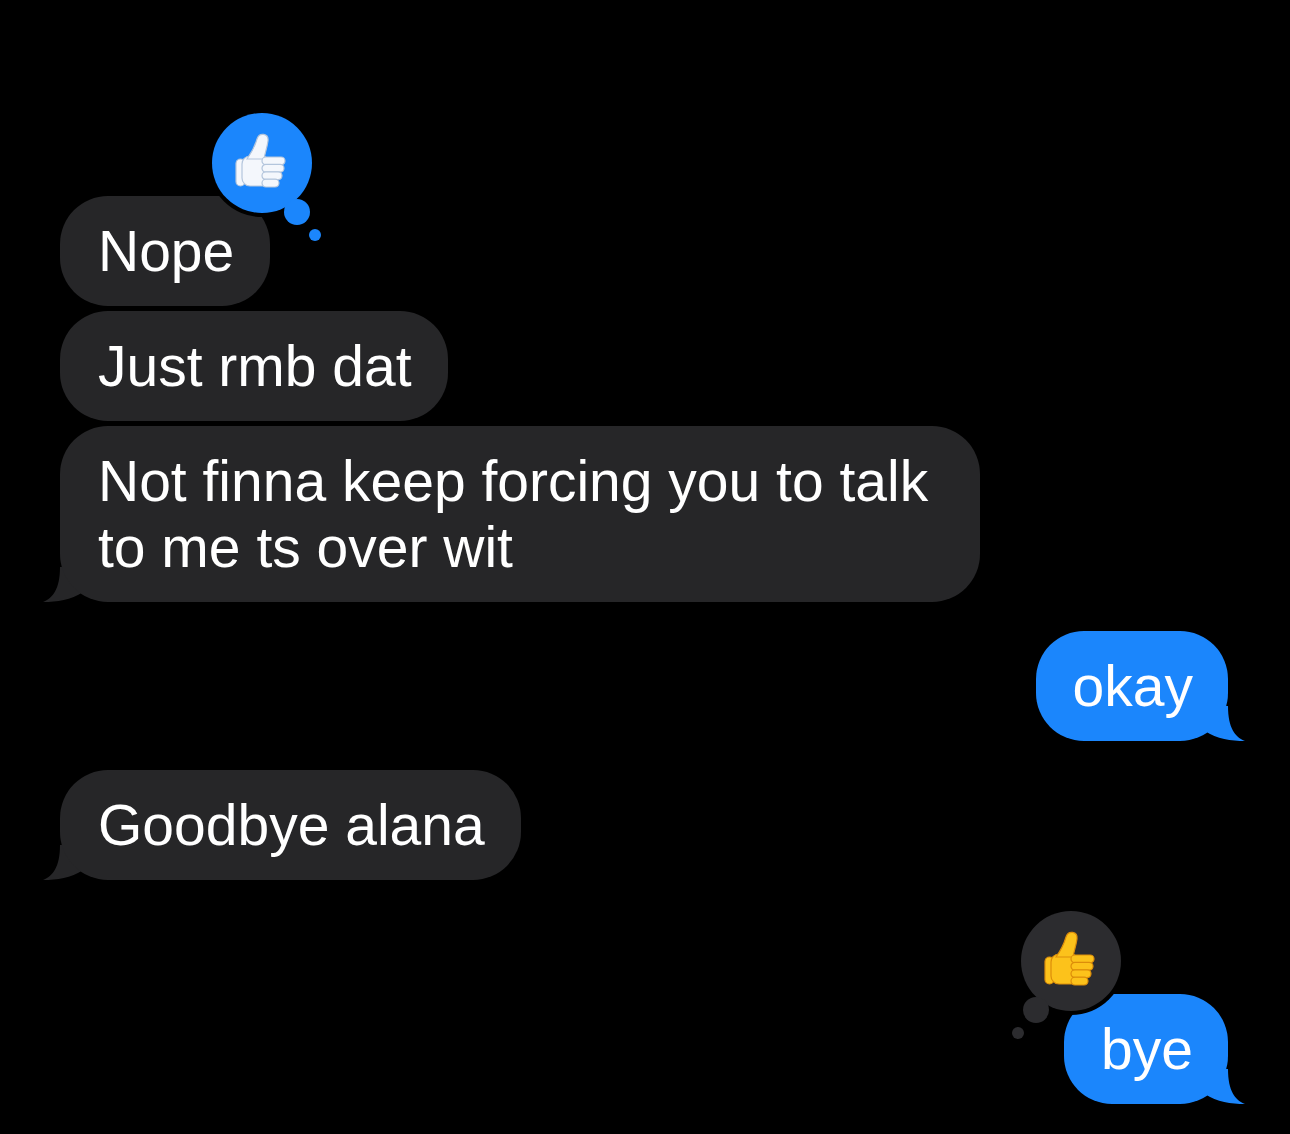  Describe the element at coordinates (165, 251) in the screenshot. I see `message-bubble: Nope` at that location.